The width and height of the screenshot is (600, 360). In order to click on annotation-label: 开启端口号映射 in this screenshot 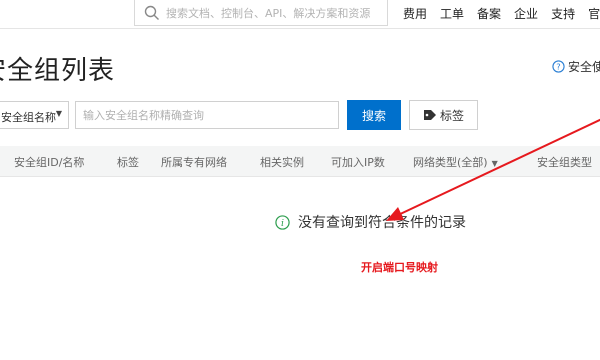, I will do `click(399, 267)`.